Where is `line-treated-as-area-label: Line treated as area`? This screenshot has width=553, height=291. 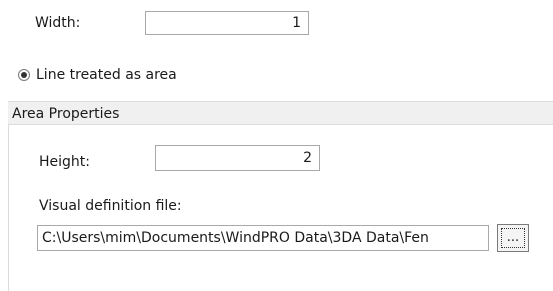 line-treated-as-area-label: Line treated as area is located at coordinates (106, 75).